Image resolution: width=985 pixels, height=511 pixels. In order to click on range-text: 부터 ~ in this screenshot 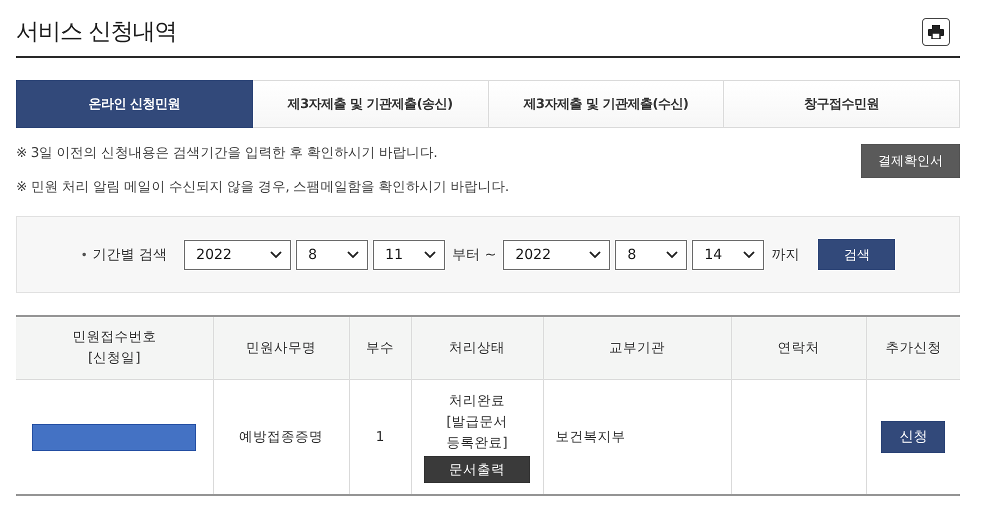, I will do `click(474, 255)`.